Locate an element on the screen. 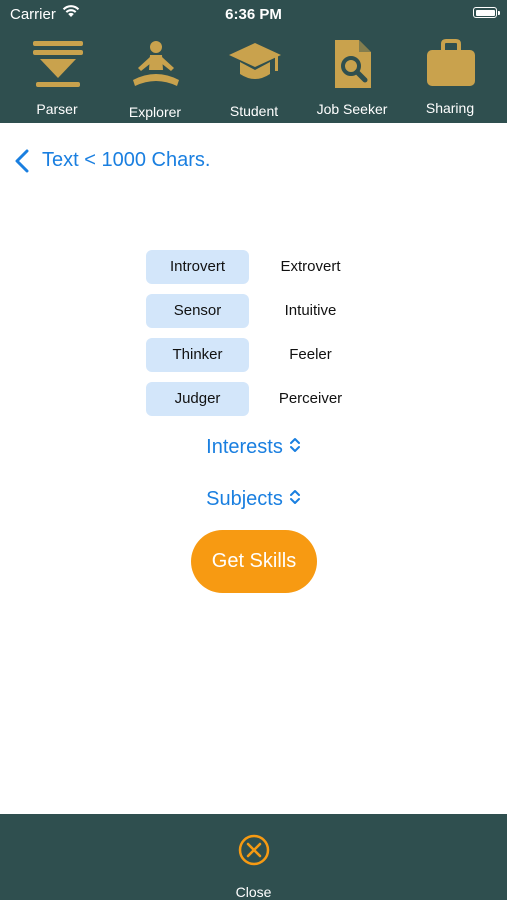 The height and width of the screenshot is (900, 507). tab-job-seeker: Job Seeker is located at coordinates (352, 75).